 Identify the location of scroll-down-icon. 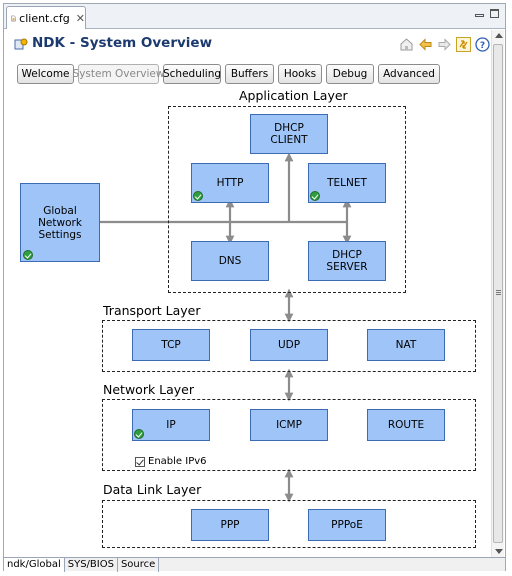
(499, 551).